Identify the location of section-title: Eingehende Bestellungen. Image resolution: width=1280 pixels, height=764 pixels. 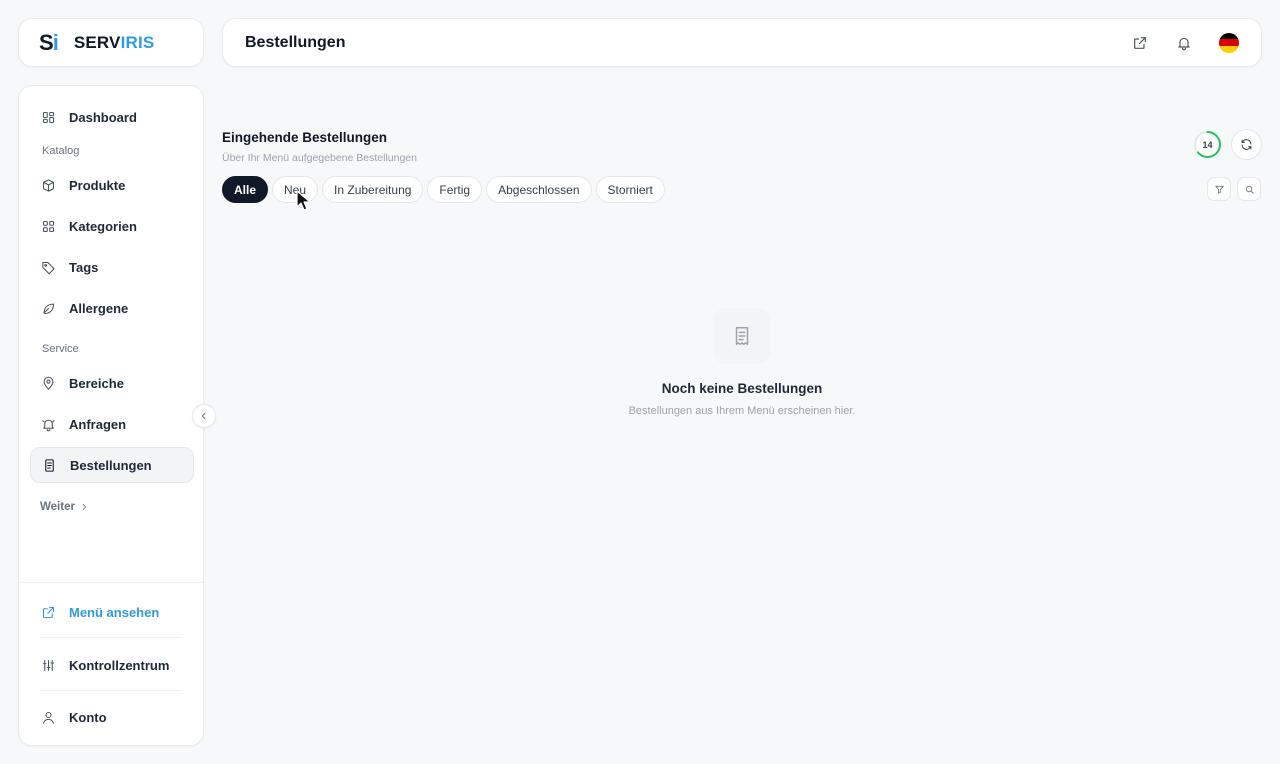
(305, 137).